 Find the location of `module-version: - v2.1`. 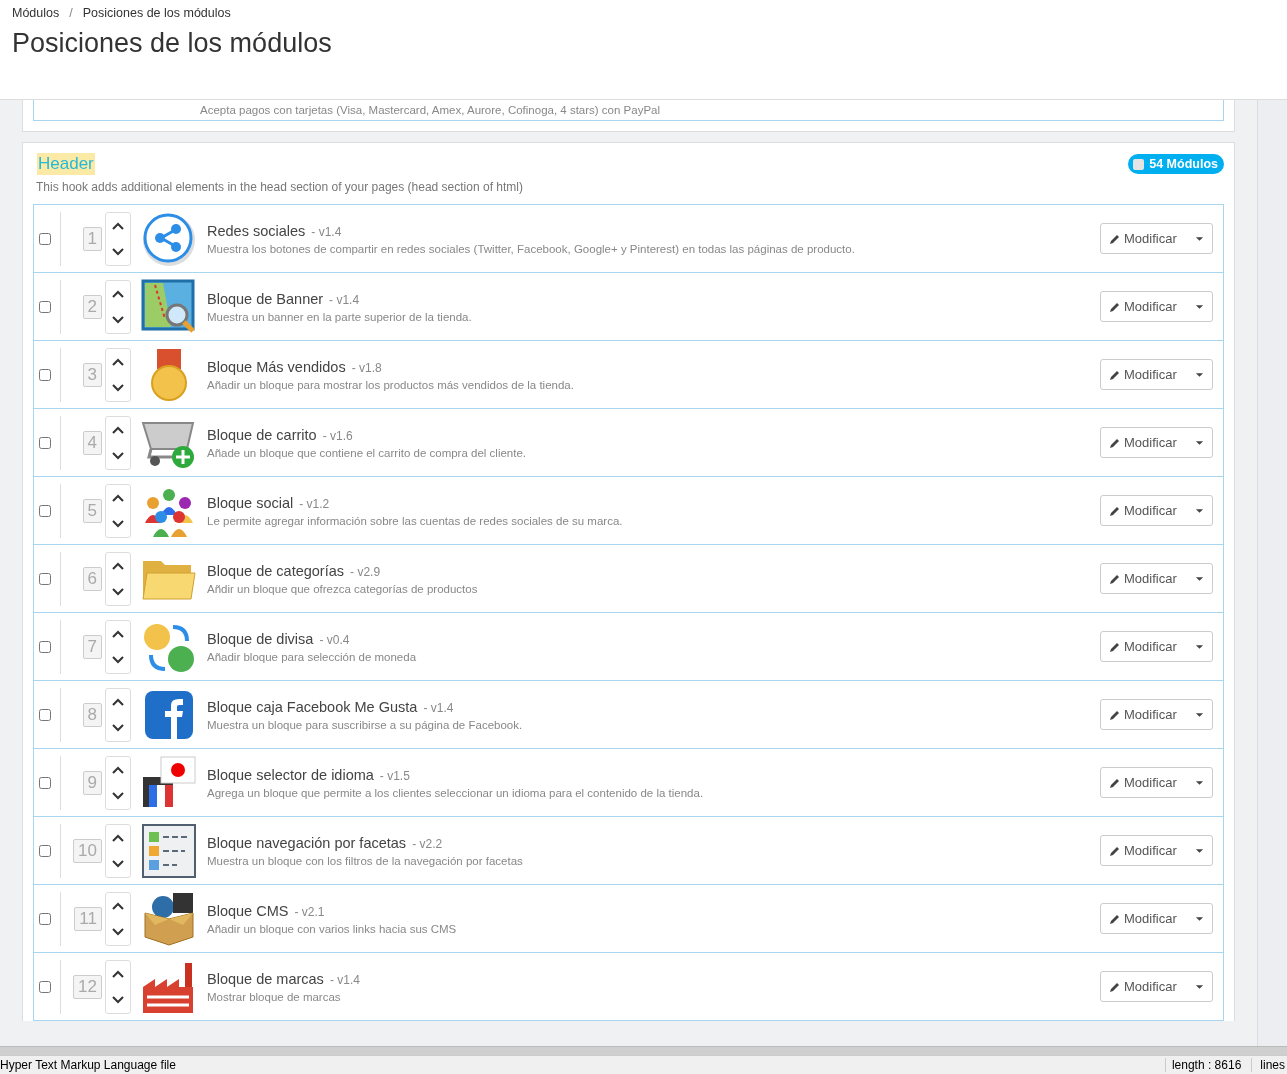

module-version: - v2.1 is located at coordinates (309, 911).